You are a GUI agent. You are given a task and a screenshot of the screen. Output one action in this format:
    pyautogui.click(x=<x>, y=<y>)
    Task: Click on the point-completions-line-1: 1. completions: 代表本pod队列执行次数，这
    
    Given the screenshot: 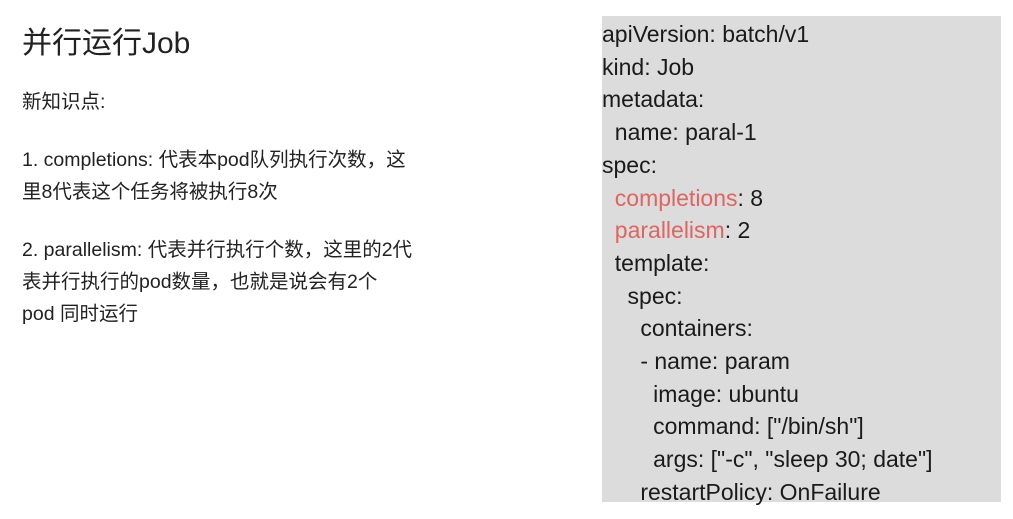 What is the action you would take?
    pyautogui.click(x=214, y=160)
    